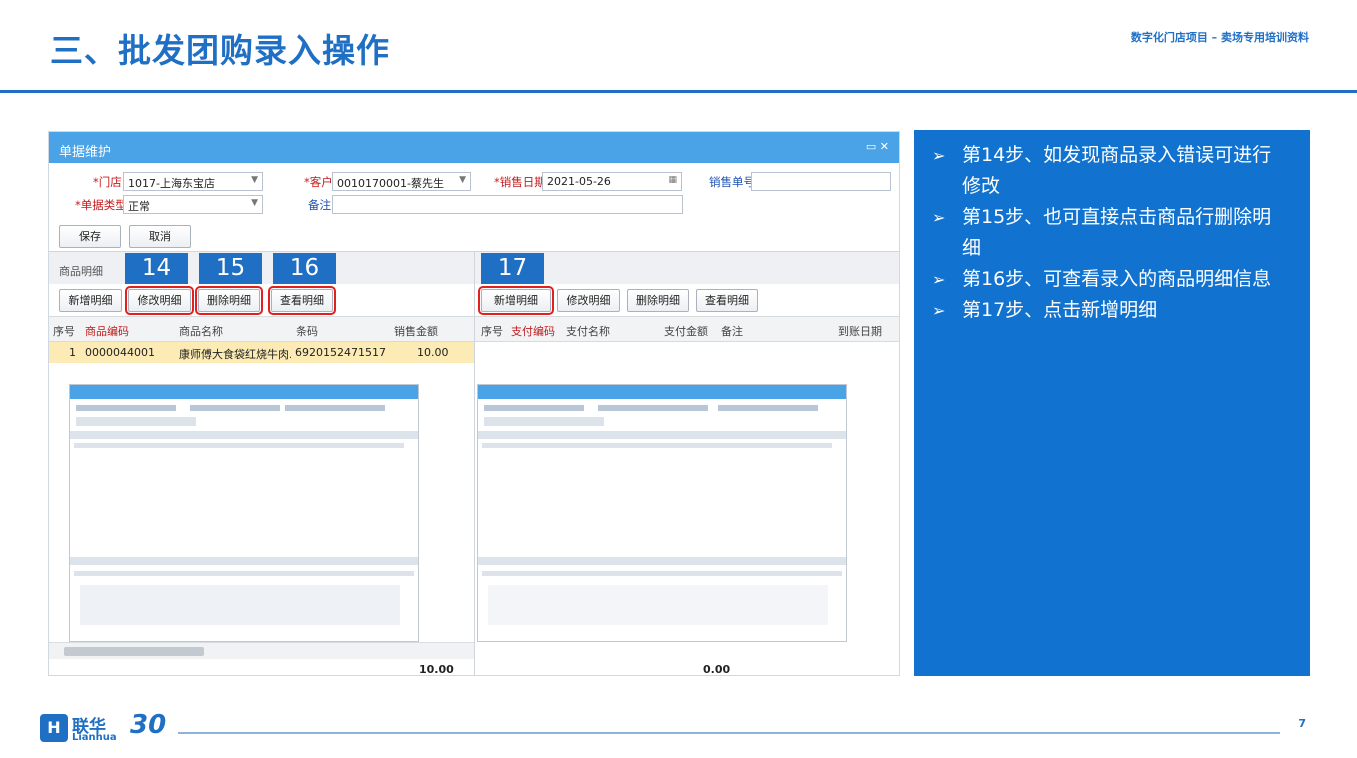 This screenshot has width=1357, height=758. What do you see at coordinates (90, 300) in the screenshot?
I see `left-add-detail-button: 新增明细` at bounding box center [90, 300].